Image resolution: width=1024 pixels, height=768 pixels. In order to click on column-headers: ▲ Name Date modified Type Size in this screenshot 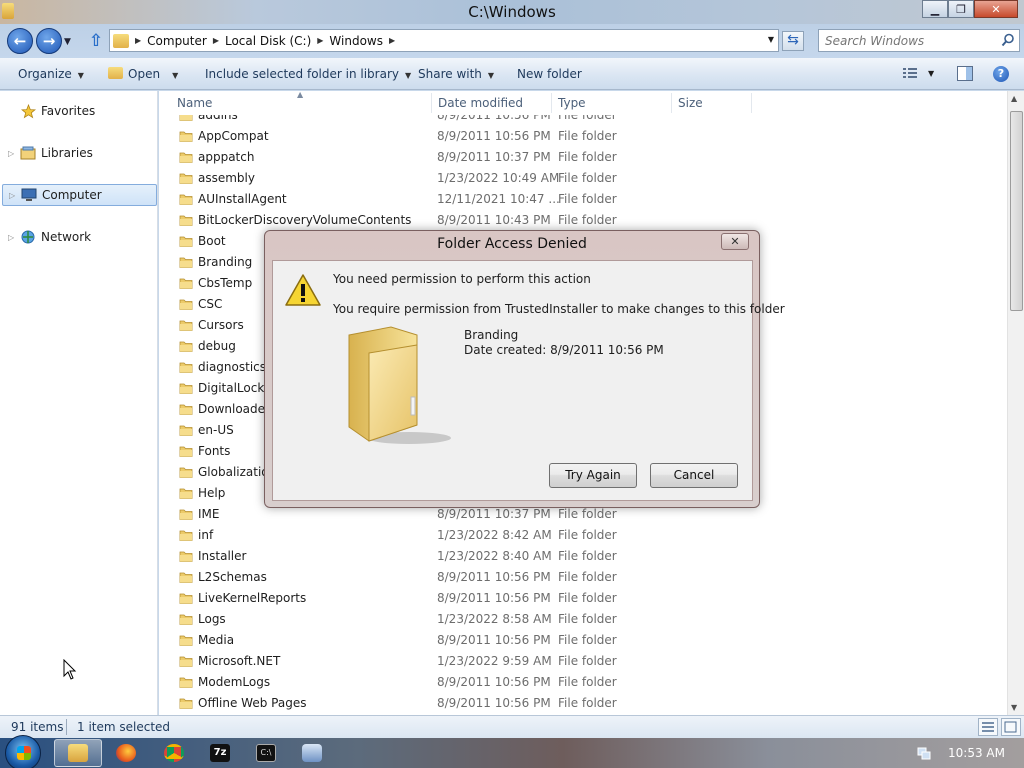, I will do `click(584, 103)`.